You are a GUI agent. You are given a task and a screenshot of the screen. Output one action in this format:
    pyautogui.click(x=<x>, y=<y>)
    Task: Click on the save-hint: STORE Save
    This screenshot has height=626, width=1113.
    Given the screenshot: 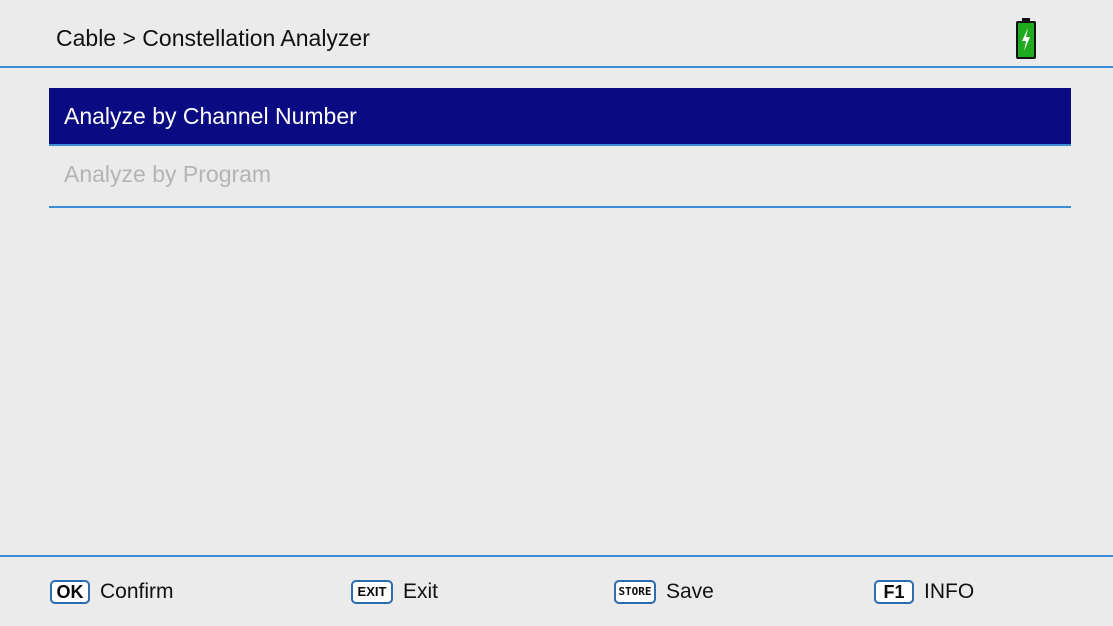 What is the action you would take?
    pyautogui.click(x=664, y=592)
    